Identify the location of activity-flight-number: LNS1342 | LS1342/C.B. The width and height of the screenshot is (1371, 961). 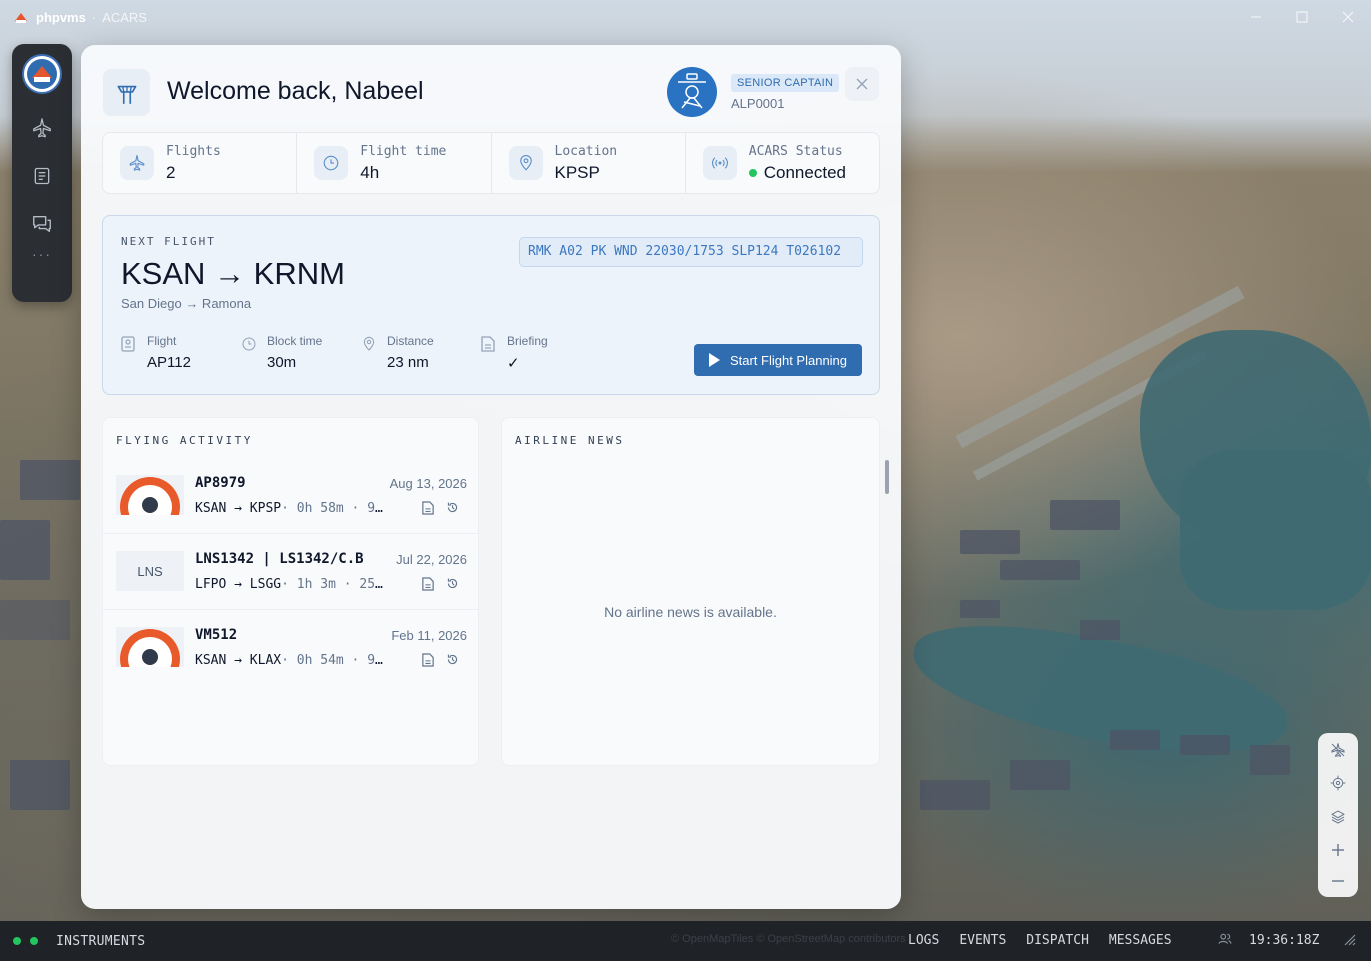
(279, 559).